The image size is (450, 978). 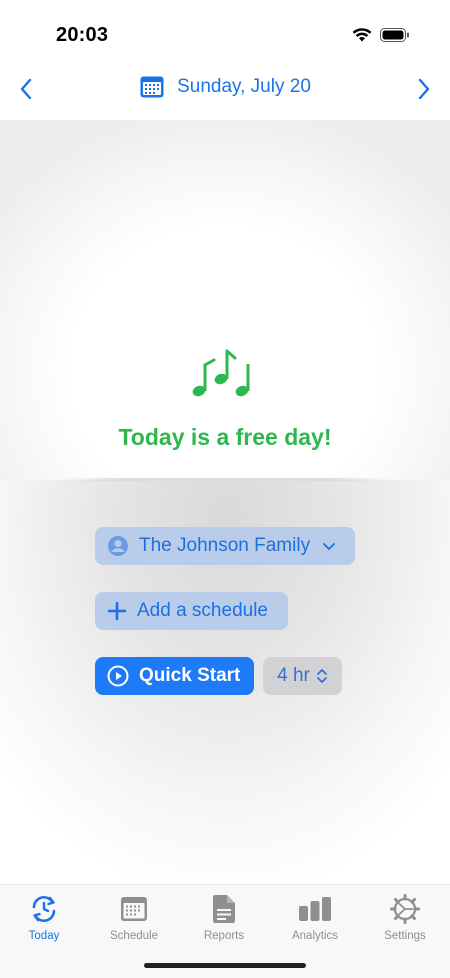 What do you see at coordinates (134, 936) in the screenshot?
I see `tab-label: Schedule` at bounding box center [134, 936].